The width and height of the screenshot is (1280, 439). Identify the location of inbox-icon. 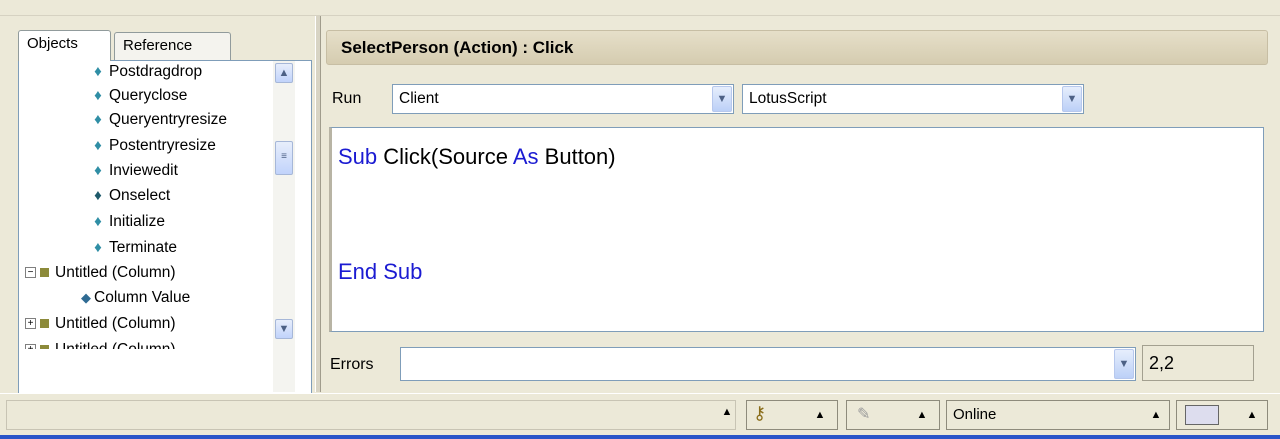
(1202, 415).